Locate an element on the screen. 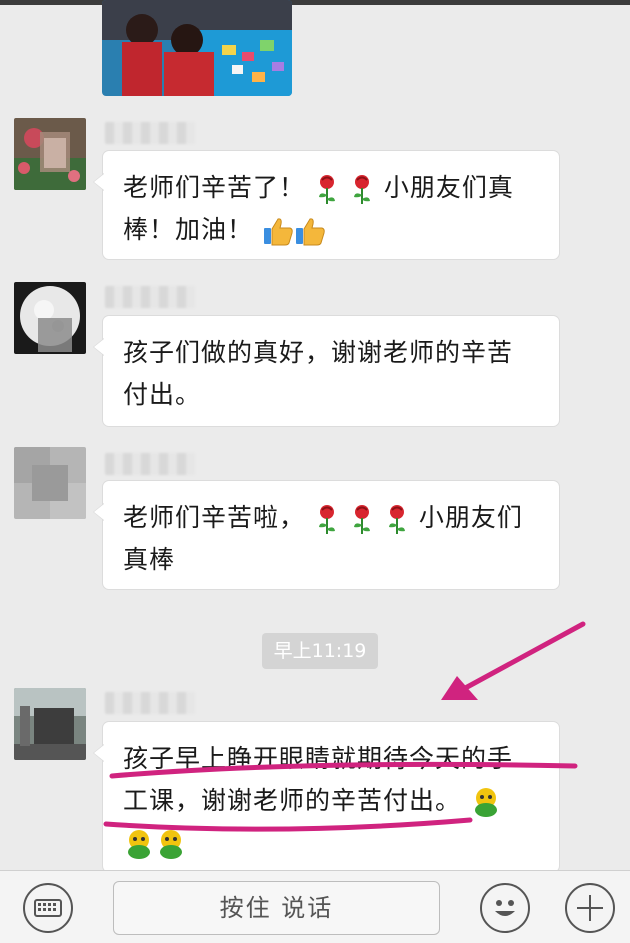 The image size is (630, 943). input-bar: 按住 说话 is located at coordinates (315, 906).